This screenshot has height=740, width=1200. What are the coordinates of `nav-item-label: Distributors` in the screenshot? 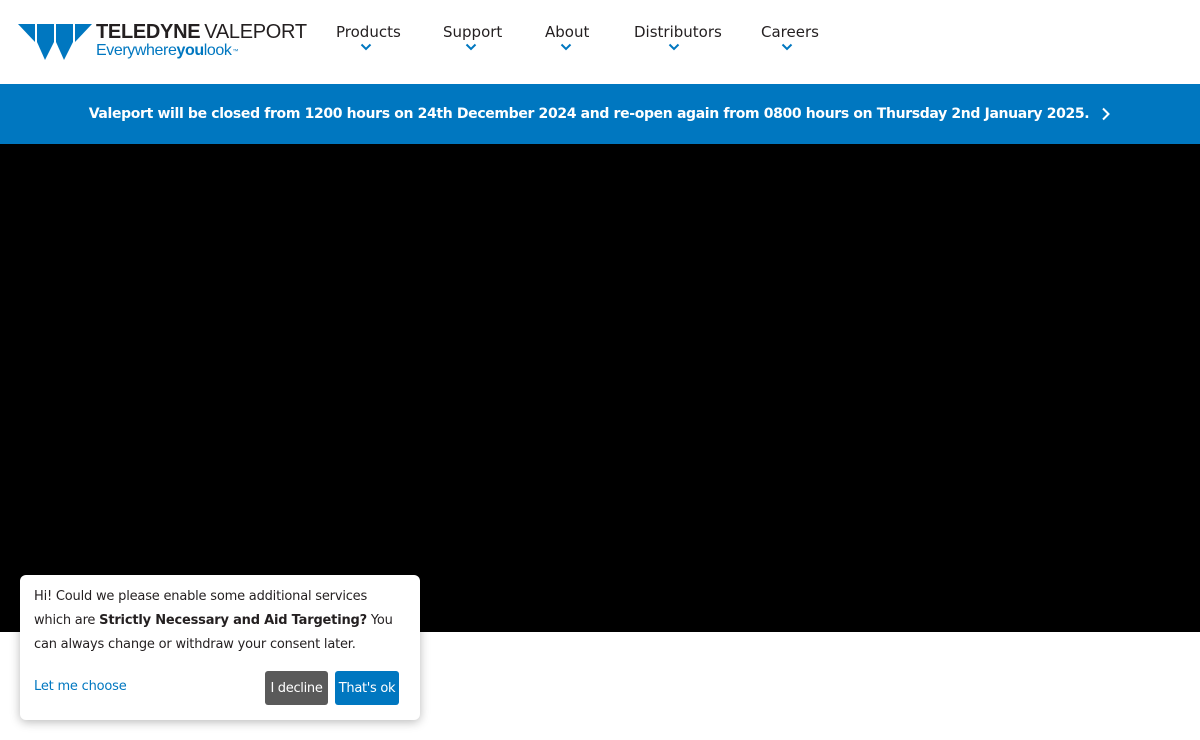 It's located at (678, 32).